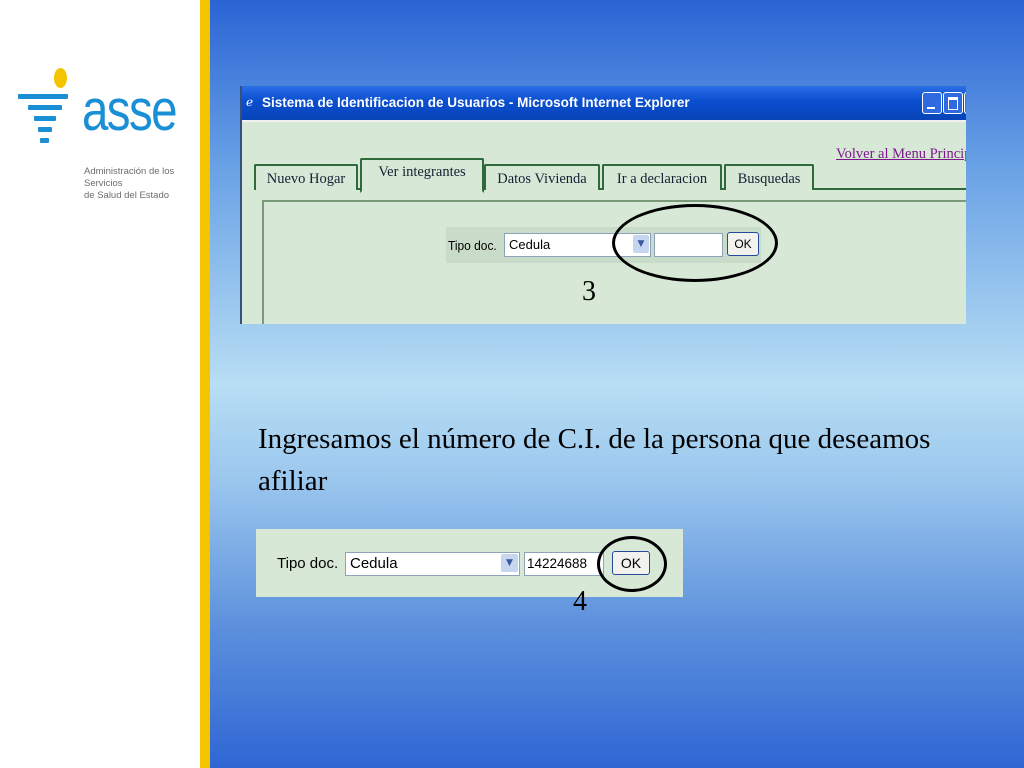  Describe the element at coordinates (432, 564) in the screenshot. I see `tipo-doc-select-filled: Cedula ▼` at that location.